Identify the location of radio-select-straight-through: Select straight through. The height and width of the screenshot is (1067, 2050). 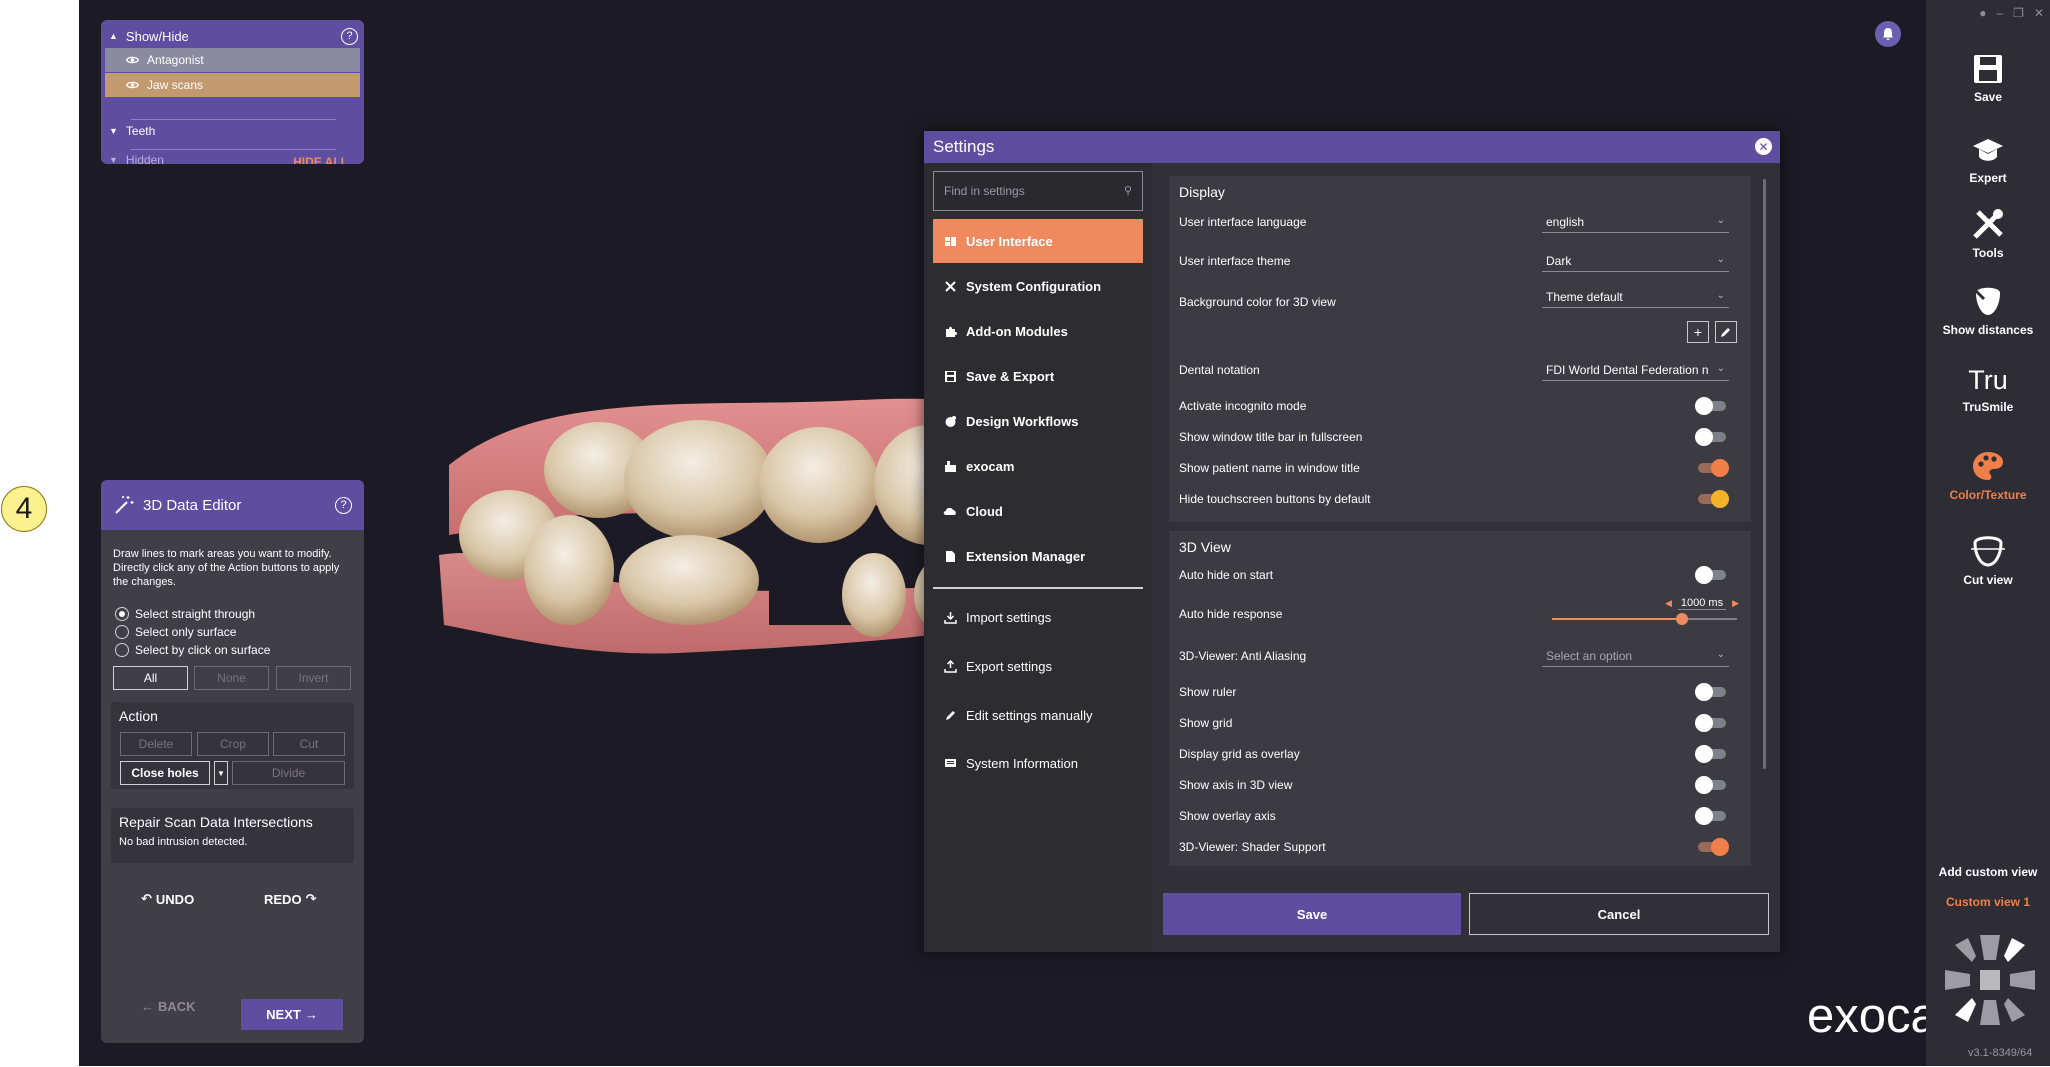
(185, 614).